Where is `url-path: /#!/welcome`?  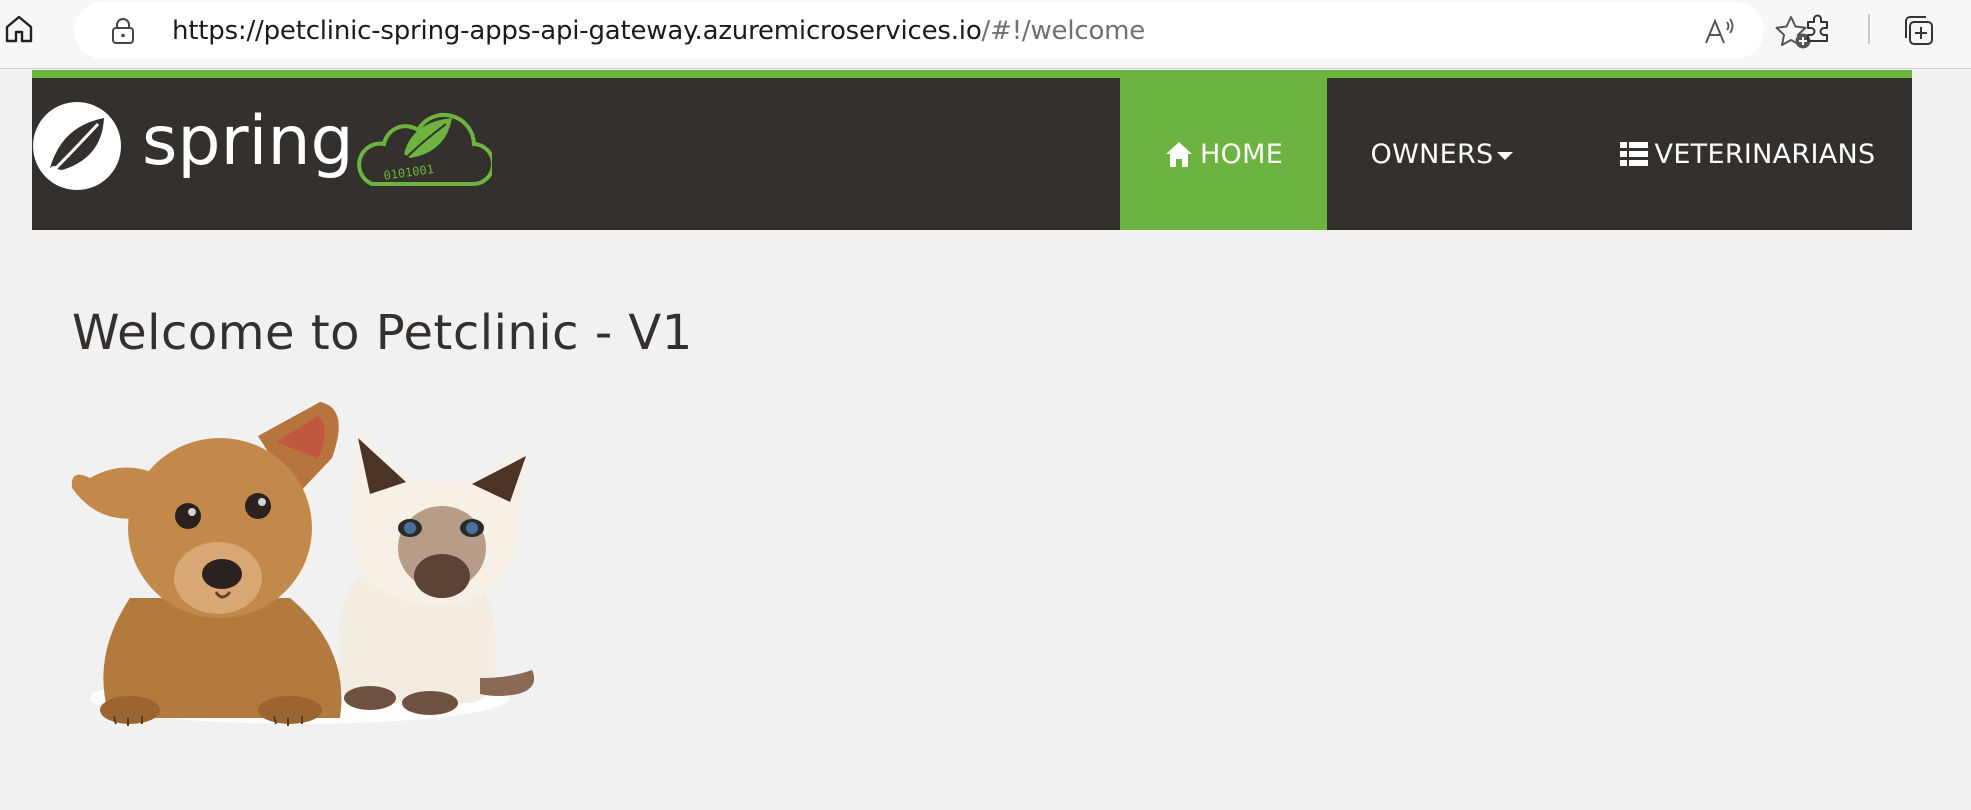
url-path: /#!/welcome is located at coordinates (1063, 31).